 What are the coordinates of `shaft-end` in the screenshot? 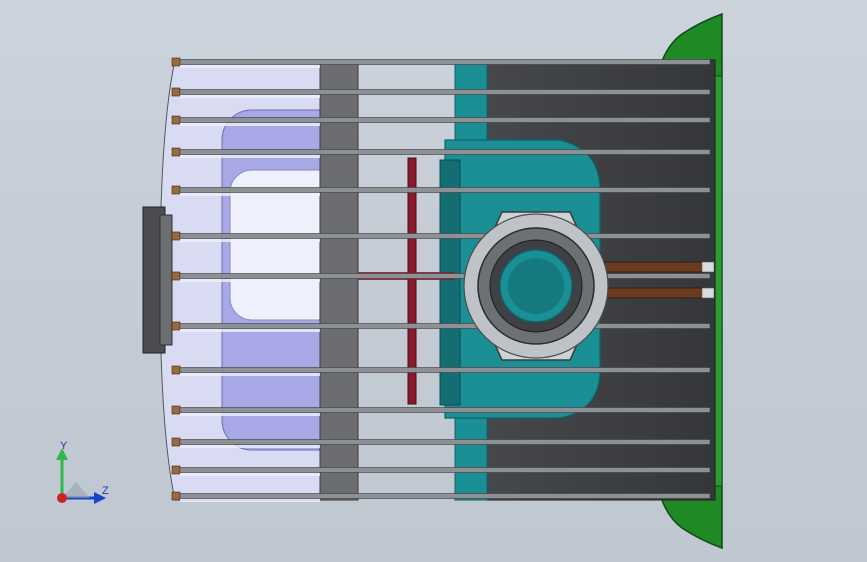 It's located at (157, 280).